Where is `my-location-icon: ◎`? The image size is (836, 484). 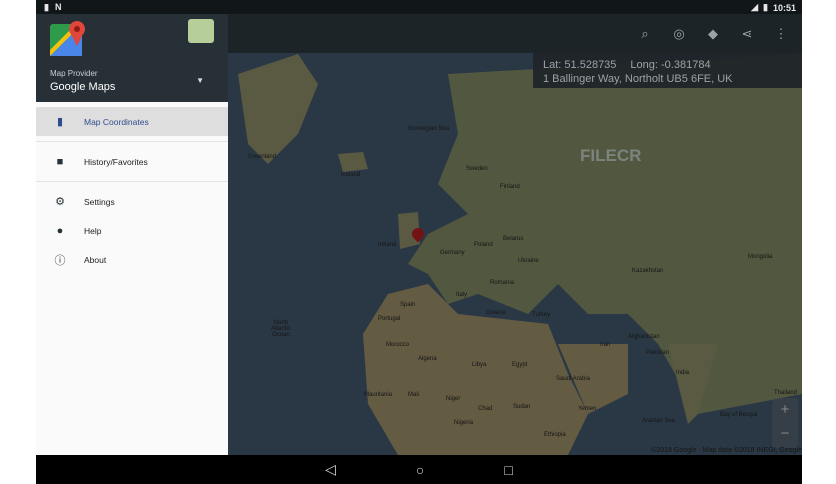
my-location-icon: ◎ is located at coordinates (679, 34).